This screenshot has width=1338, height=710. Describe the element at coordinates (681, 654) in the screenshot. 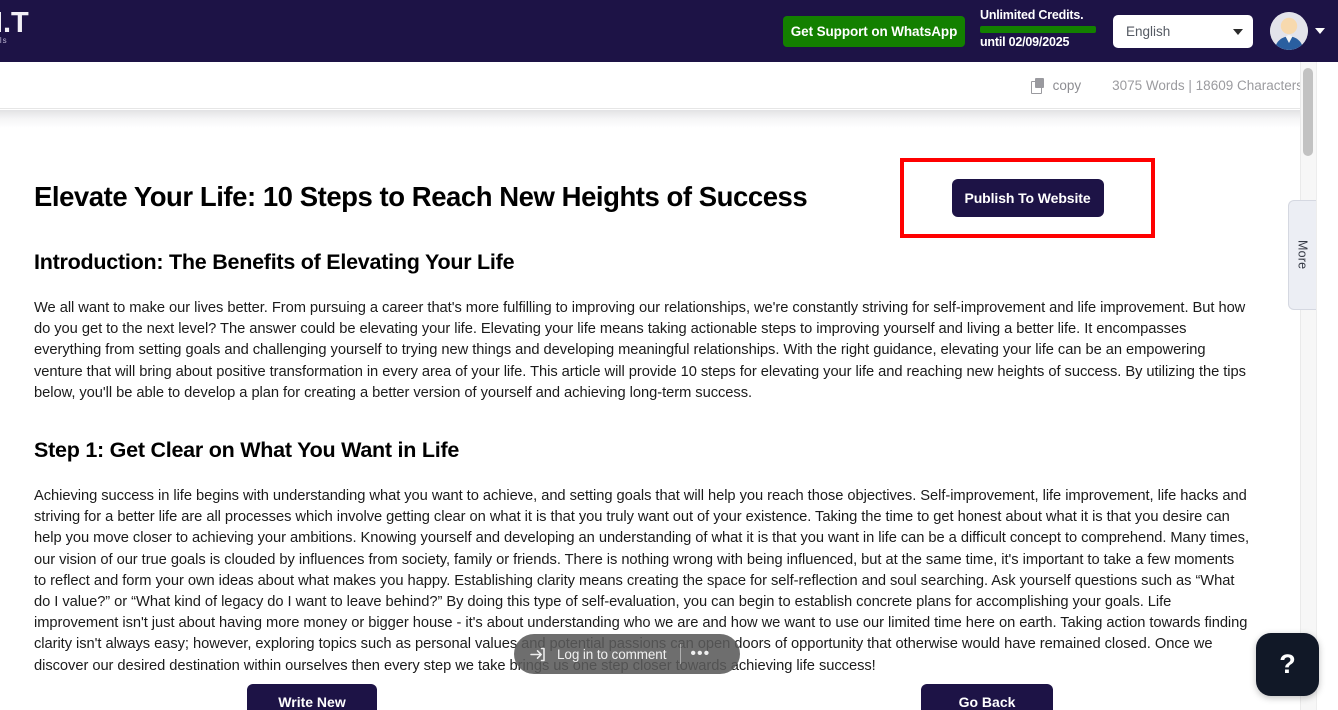

I see `pill-divider` at that location.